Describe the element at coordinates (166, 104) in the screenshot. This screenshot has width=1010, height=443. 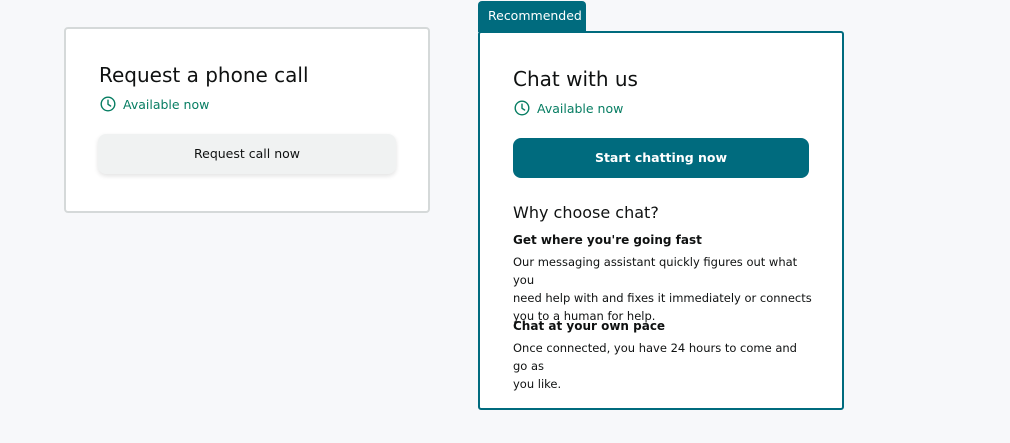
I see `phone-call-availability-text: Available now` at that location.